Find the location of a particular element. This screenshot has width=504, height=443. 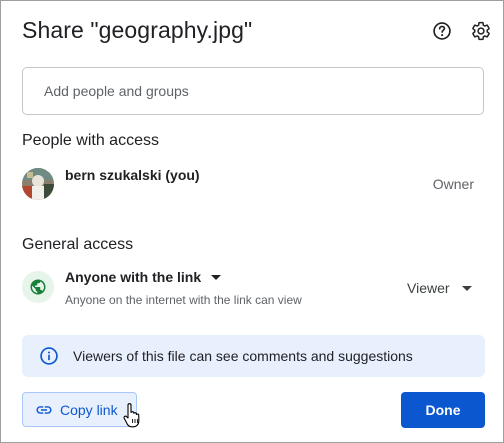

person-name: bern szukalski (you) is located at coordinates (132, 175).